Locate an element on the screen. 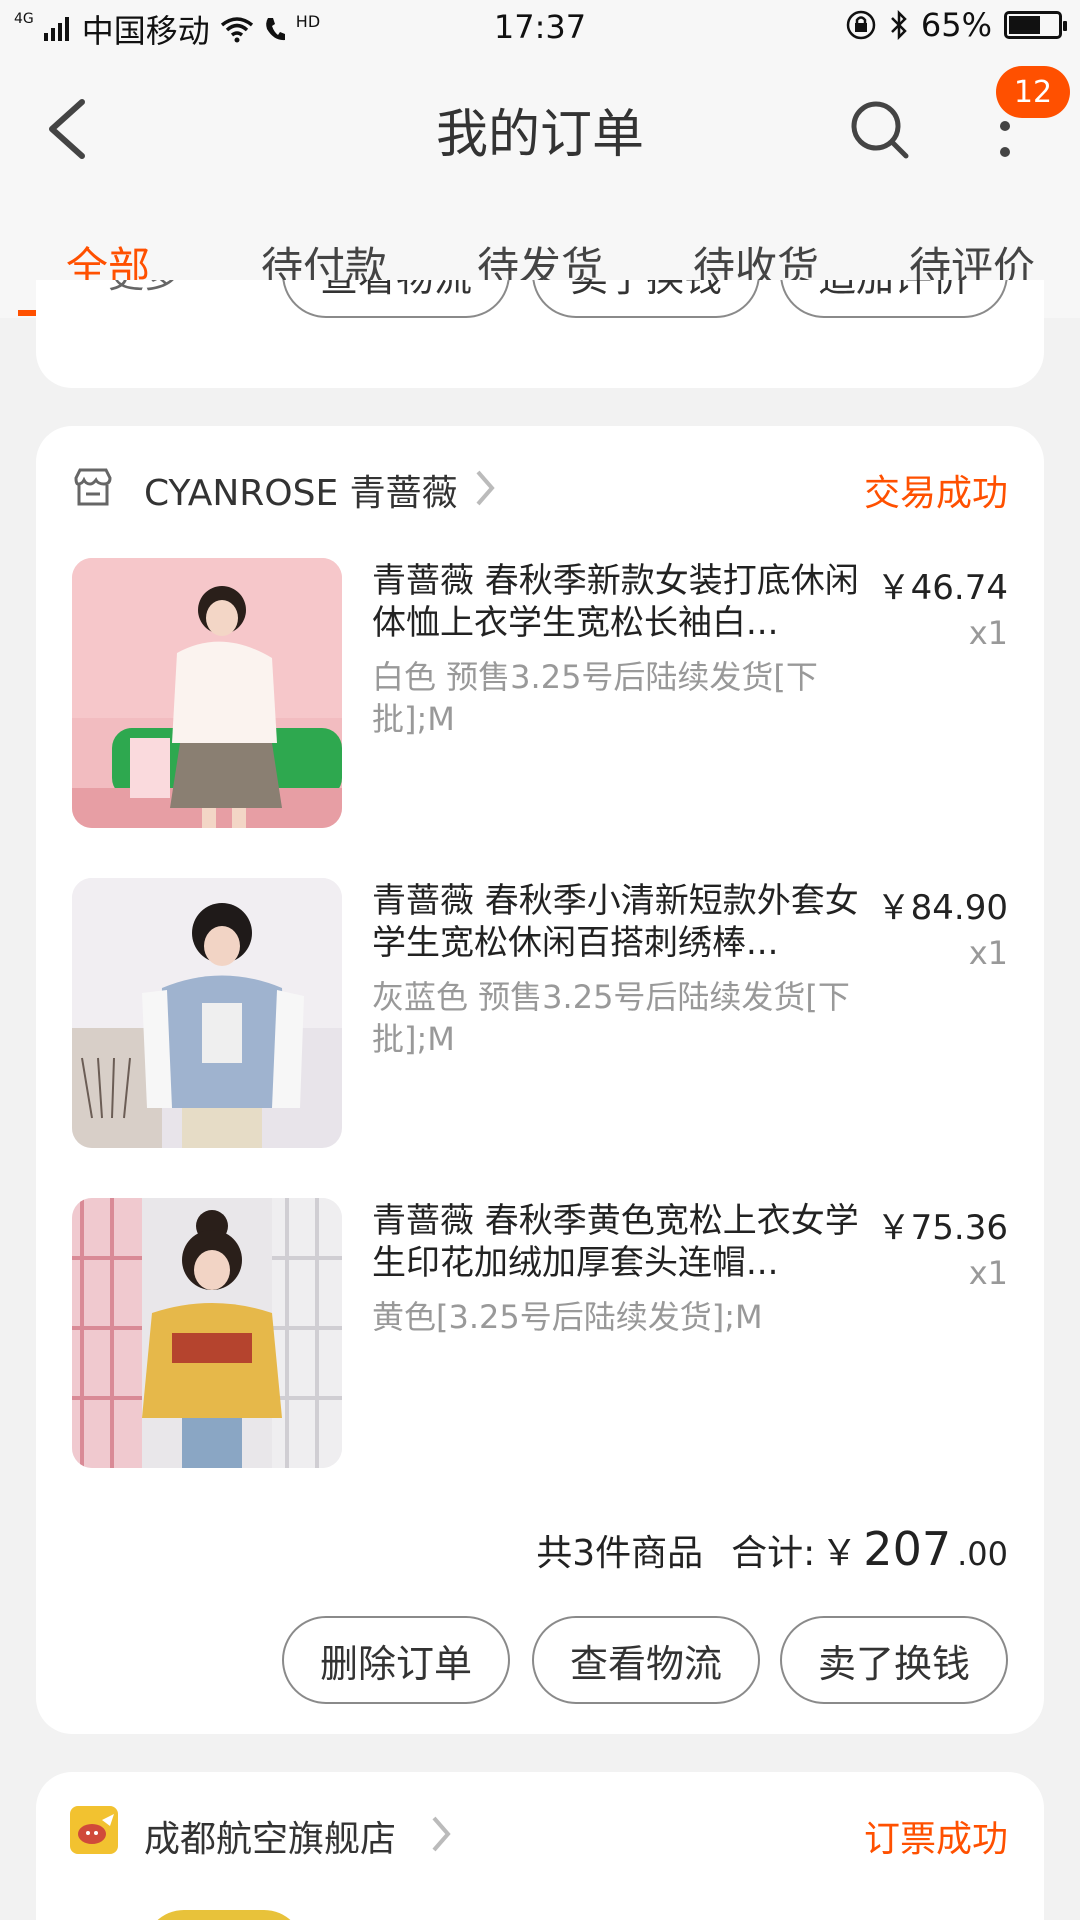 The width and height of the screenshot is (1080, 1920). battery-icon is located at coordinates (1035, 25).